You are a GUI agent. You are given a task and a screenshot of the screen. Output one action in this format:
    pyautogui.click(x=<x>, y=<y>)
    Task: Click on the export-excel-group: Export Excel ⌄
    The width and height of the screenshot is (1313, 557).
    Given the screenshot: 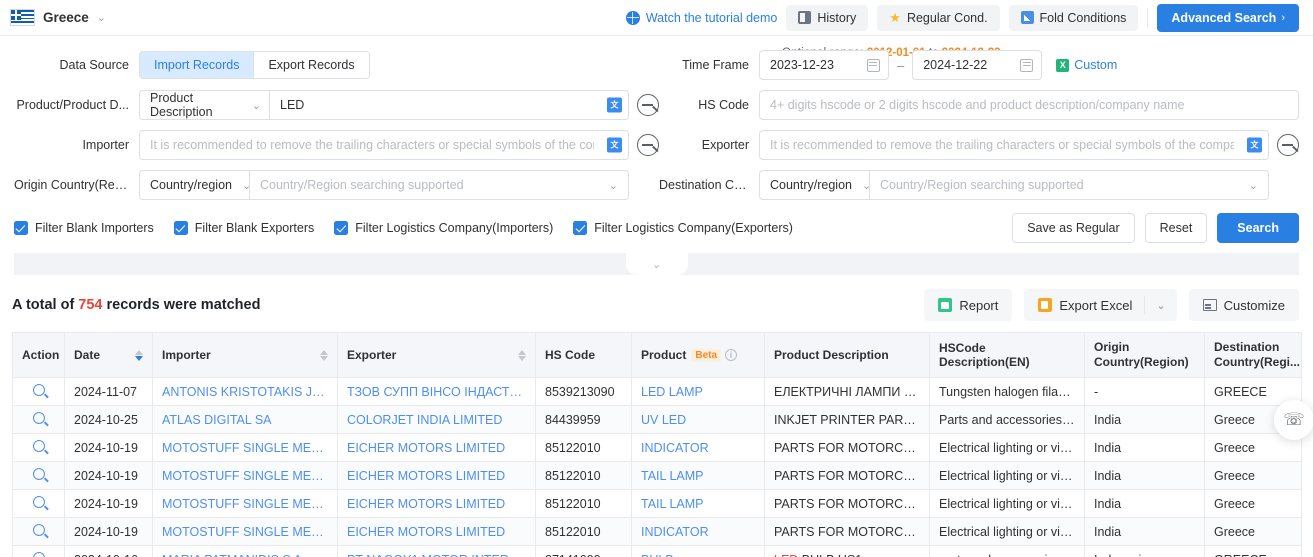 What is the action you would take?
    pyautogui.click(x=1100, y=305)
    